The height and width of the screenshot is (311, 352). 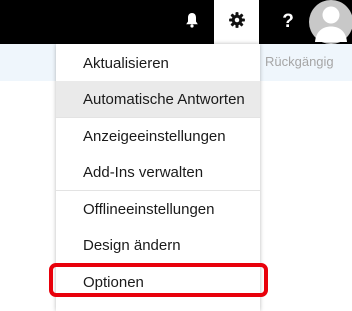 What do you see at coordinates (158, 99) in the screenshot?
I see `menu-item-automatische-antworten: Automatische Antworten` at bounding box center [158, 99].